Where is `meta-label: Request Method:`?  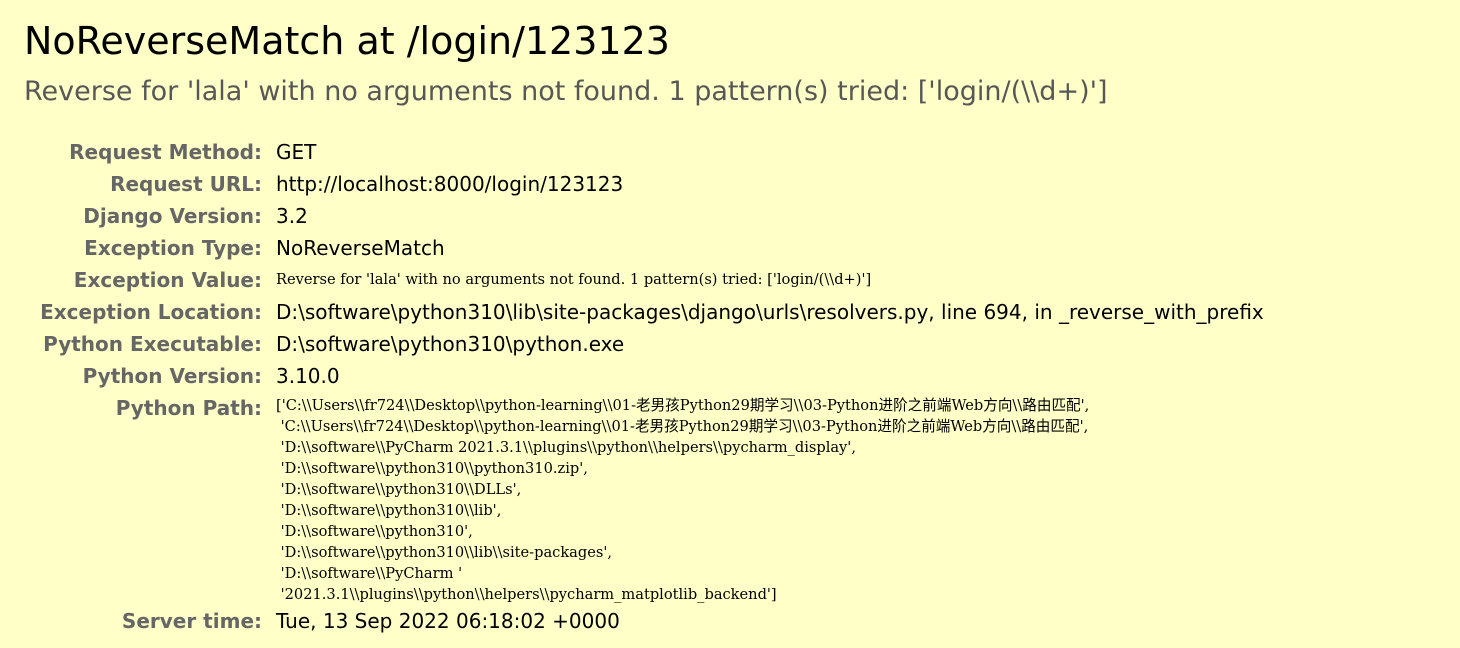 meta-label: Request Method: is located at coordinates (165, 152).